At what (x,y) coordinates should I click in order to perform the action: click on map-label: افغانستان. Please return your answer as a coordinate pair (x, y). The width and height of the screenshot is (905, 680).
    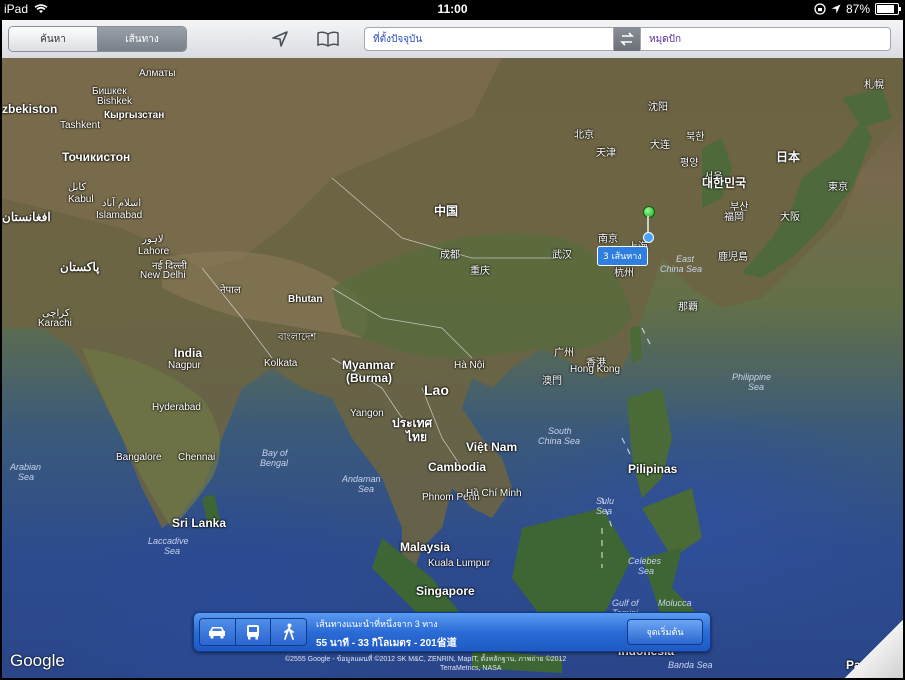
    Looking at the image, I should click on (26, 217).